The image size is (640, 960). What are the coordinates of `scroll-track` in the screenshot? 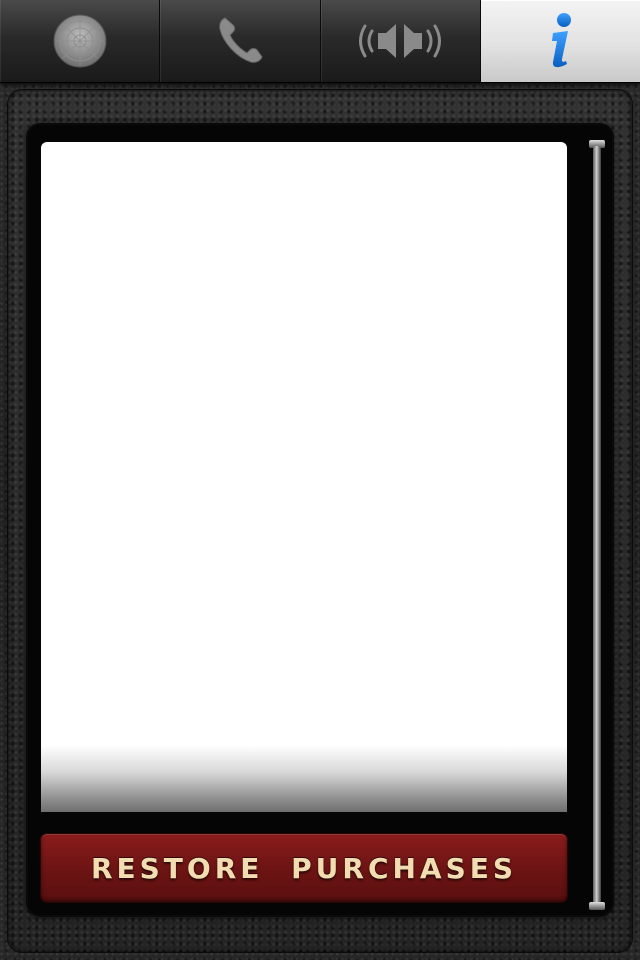 It's located at (597, 525).